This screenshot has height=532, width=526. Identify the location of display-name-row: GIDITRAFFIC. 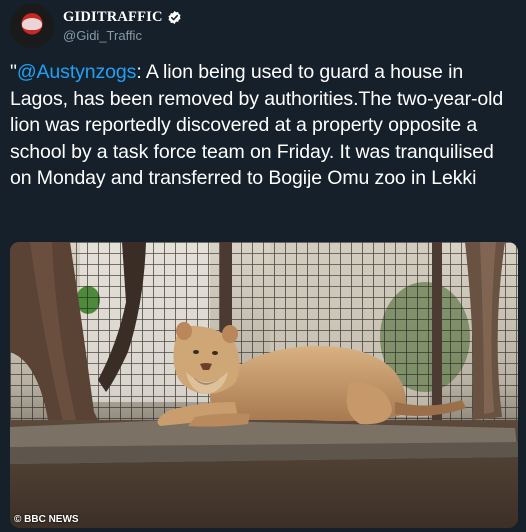
(122, 17).